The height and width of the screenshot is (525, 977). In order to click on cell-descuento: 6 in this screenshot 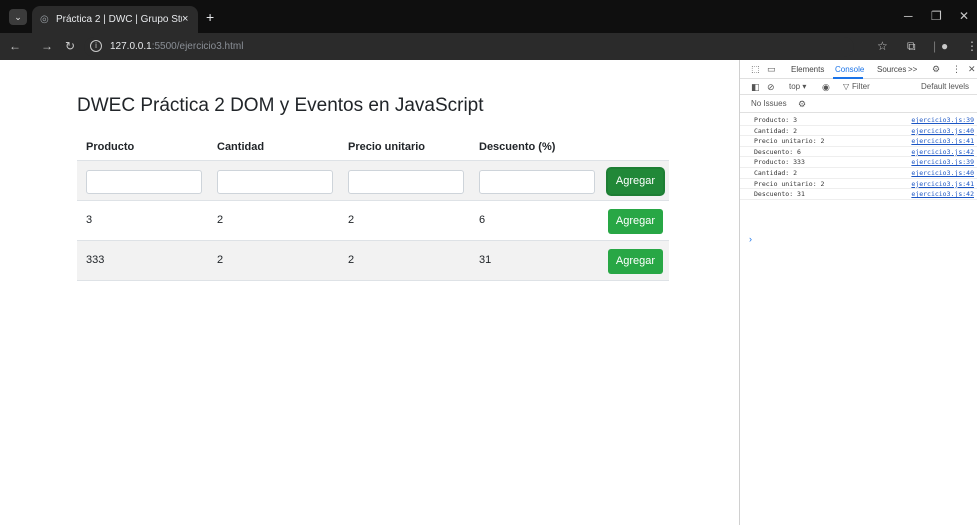, I will do `click(482, 220)`.